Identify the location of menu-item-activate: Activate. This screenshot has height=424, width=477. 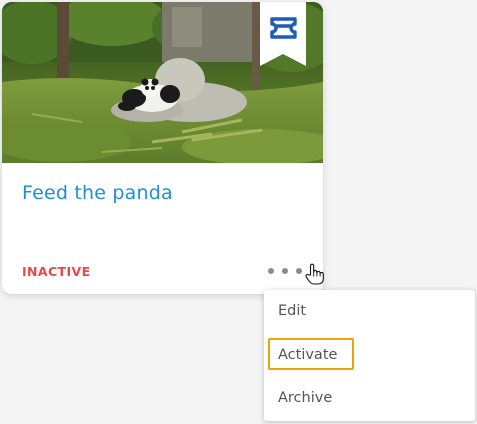
(369, 355).